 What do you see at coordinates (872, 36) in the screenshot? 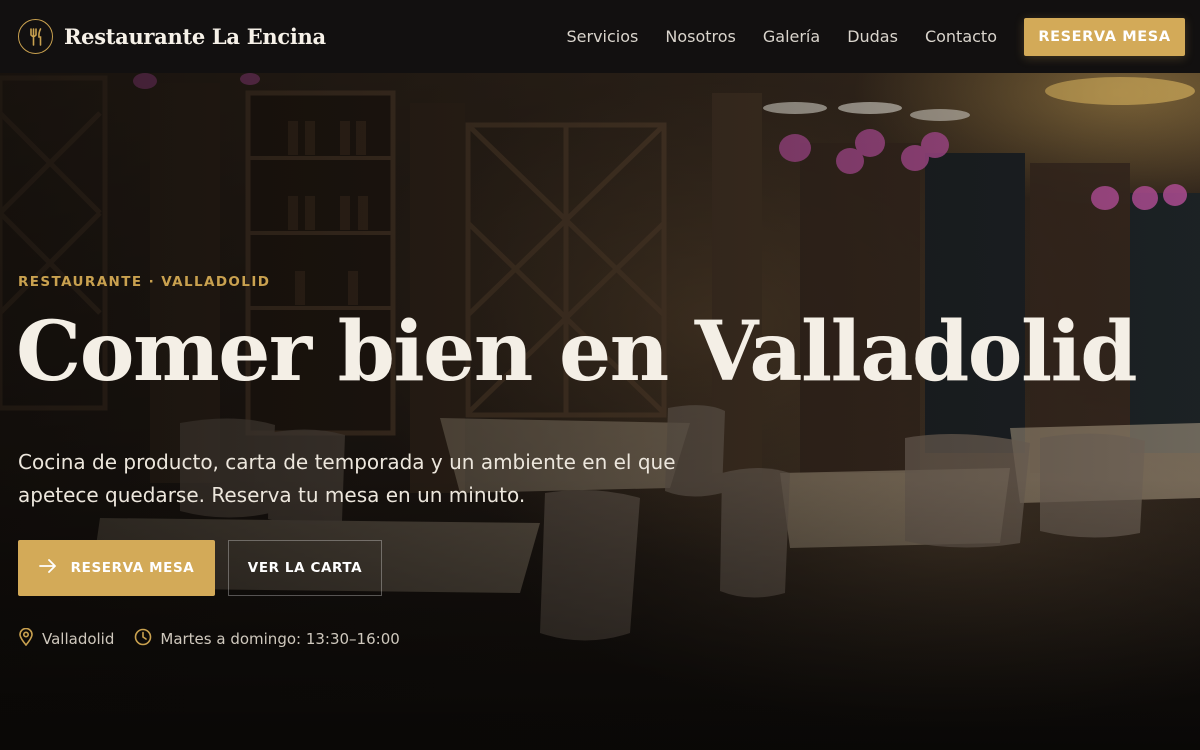
I see `nav-dudas: Dudas` at bounding box center [872, 36].